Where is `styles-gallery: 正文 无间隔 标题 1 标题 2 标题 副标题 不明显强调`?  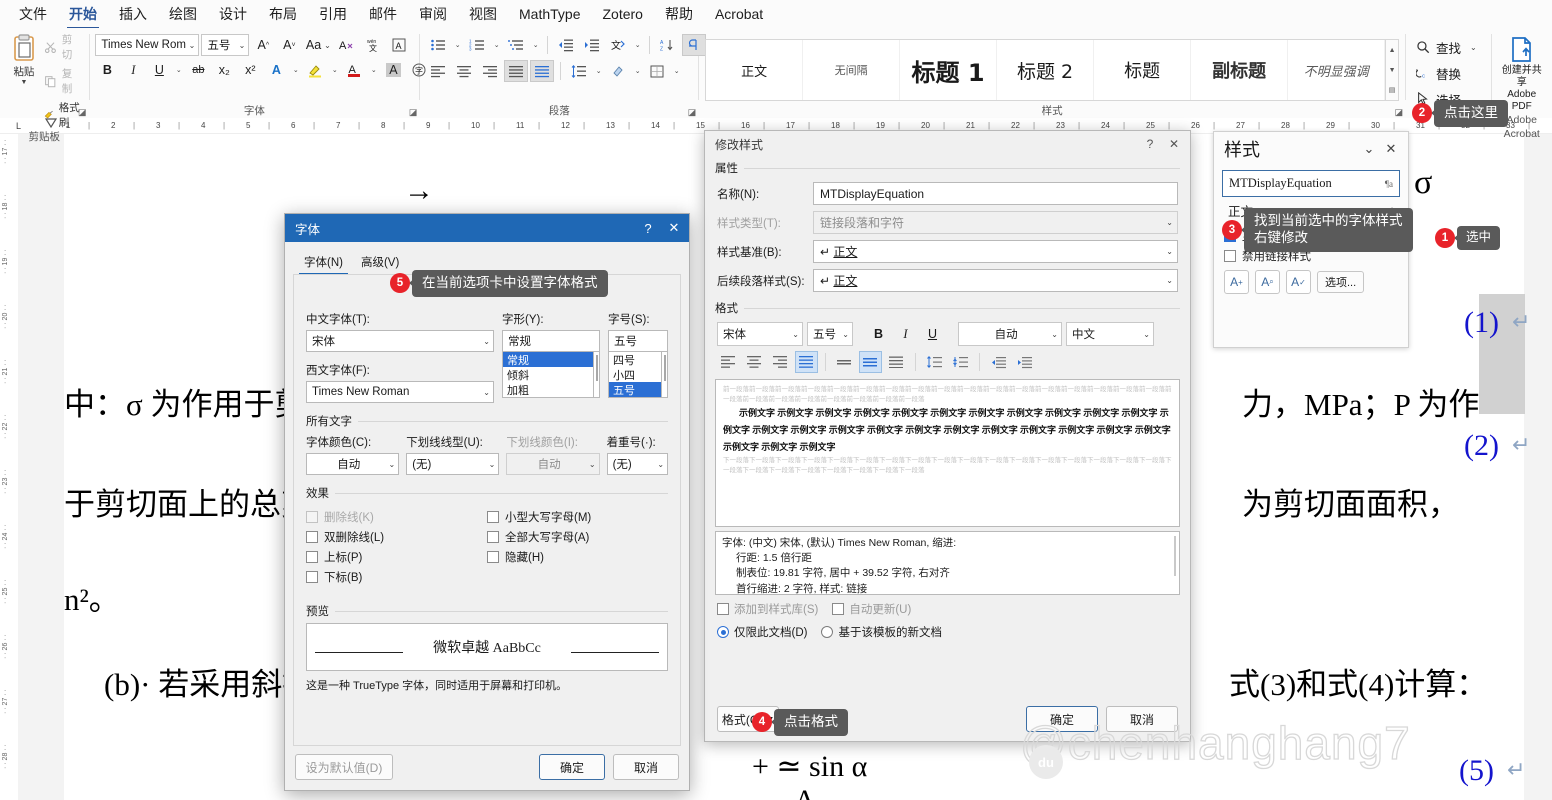 styles-gallery: 正文 无间隔 标题 1 标题 2 标题 副标题 不明显强调 is located at coordinates (1046, 70).